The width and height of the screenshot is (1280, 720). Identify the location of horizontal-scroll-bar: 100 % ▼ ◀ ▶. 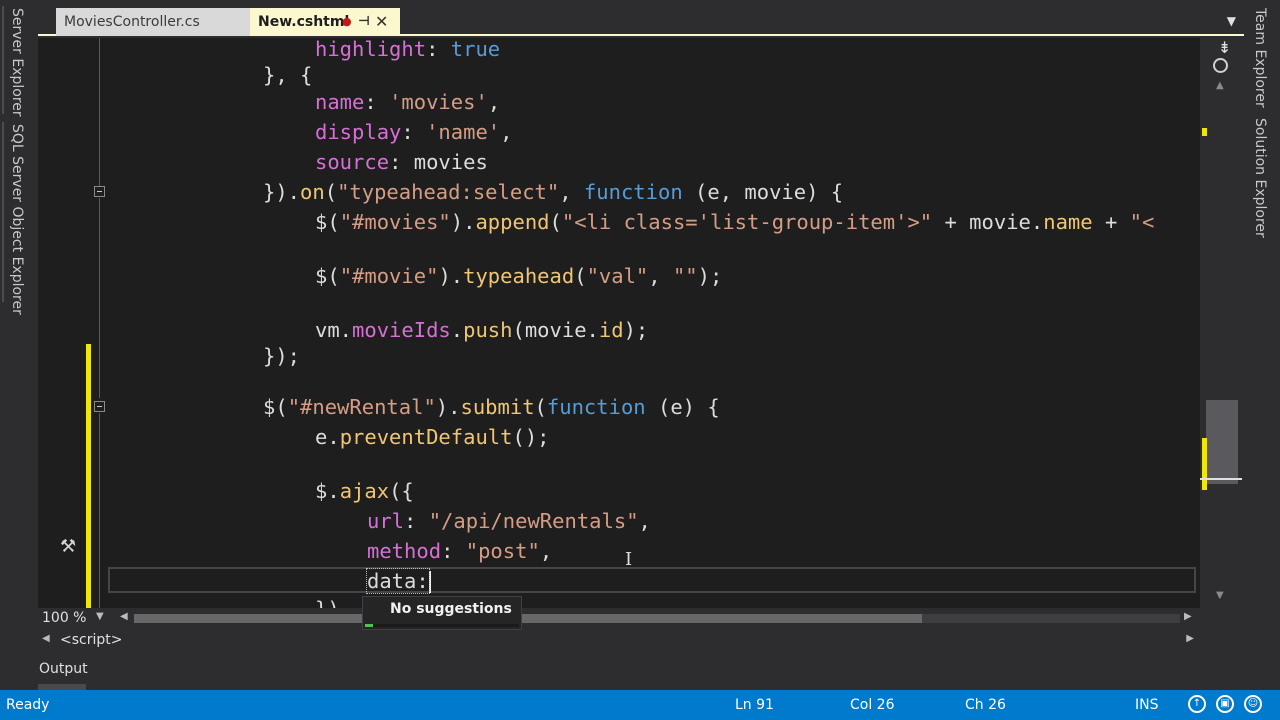
(619, 619).